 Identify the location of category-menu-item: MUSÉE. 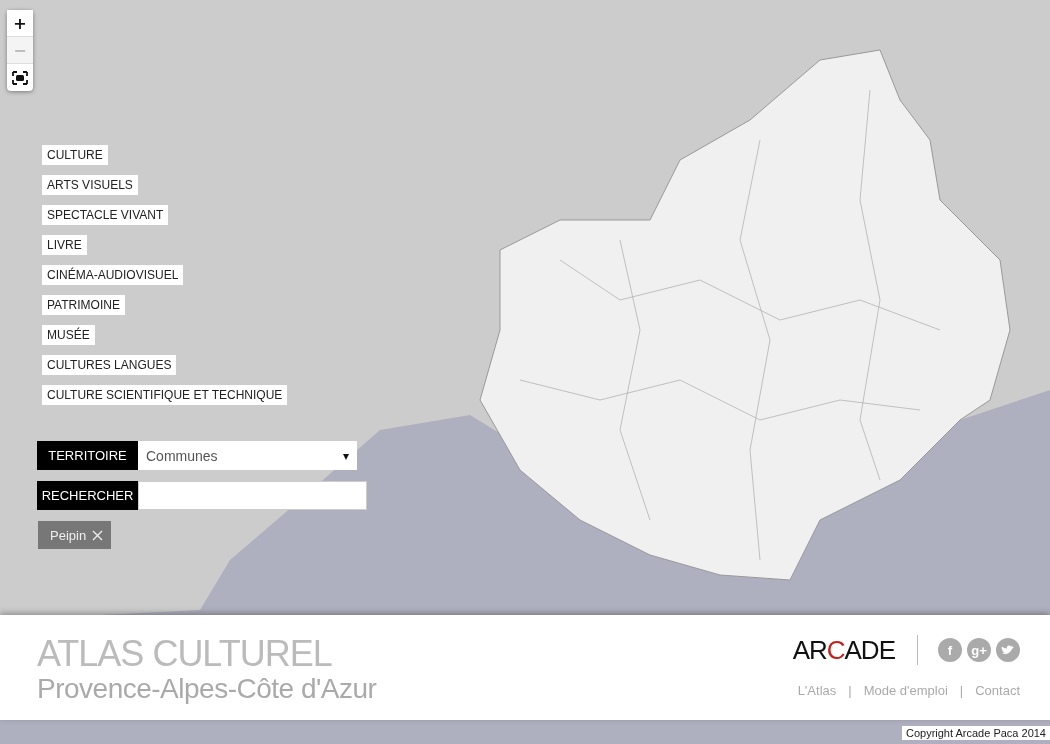
(68, 335).